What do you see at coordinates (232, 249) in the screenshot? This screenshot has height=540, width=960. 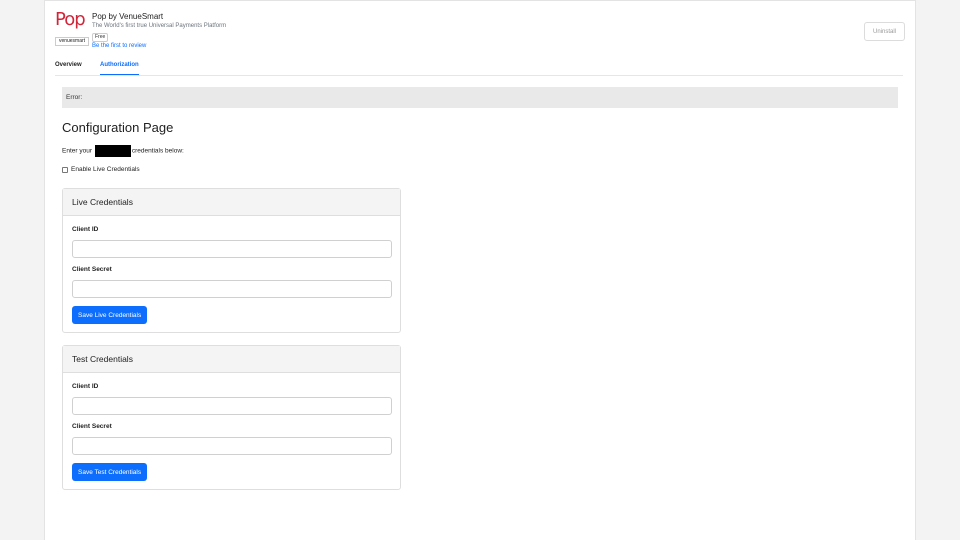 I see `live-client-id-input` at bounding box center [232, 249].